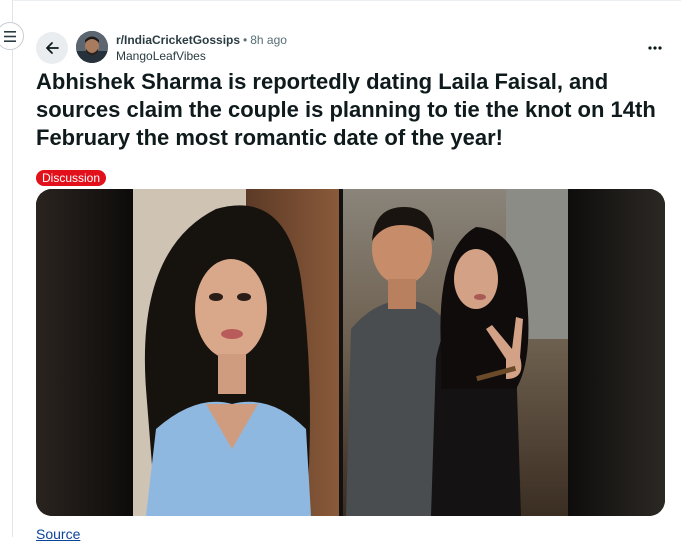 The width and height of the screenshot is (681, 543). I want to click on hamburger-menu-button, so click(12, 36).